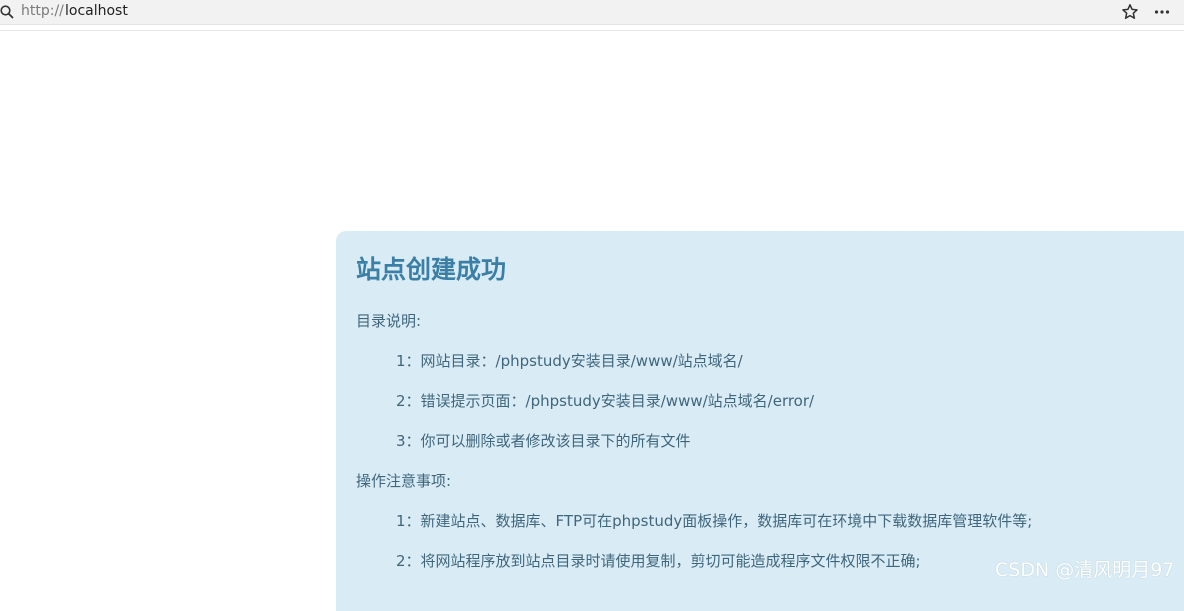 The width and height of the screenshot is (1184, 611). What do you see at coordinates (592, 30) in the screenshot?
I see `toolbar-divider` at bounding box center [592, 30].